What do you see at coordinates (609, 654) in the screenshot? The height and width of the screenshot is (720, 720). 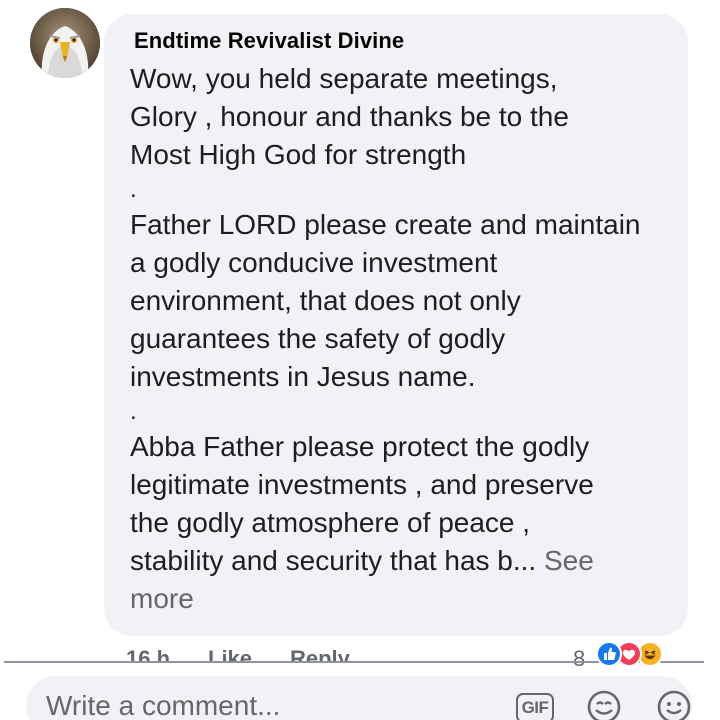 I see `like-reaction-icon` at bounding box center [609, 654].